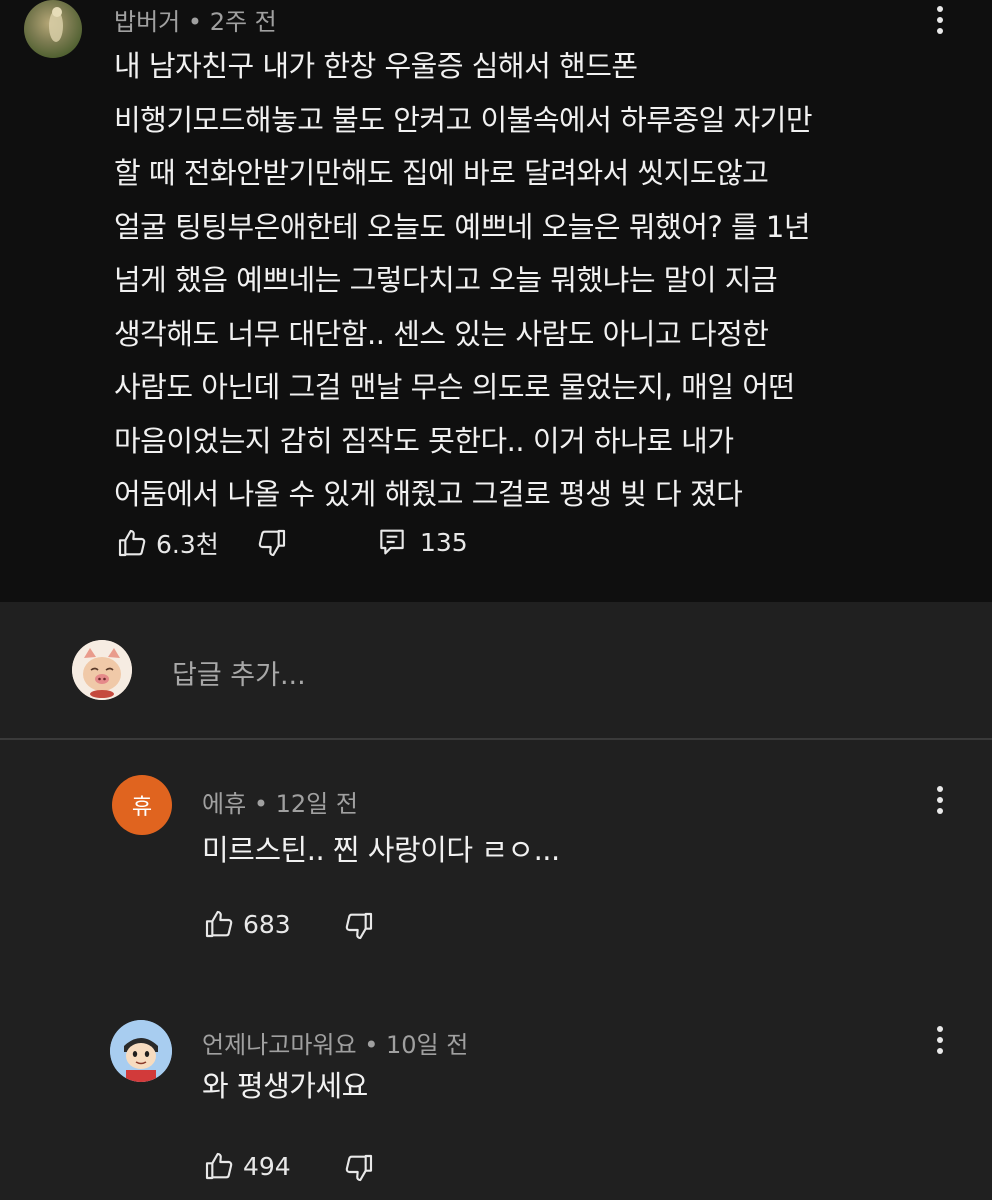 The height and width of the screenshot is (1200, 992). What do you see at coordinates (463, 119) in the screenshot?
I see `comment-line: 비행기모드해놓고 불도 안켜고 이불속에서 하루종일 자기만` at bounding box center [463, 119].